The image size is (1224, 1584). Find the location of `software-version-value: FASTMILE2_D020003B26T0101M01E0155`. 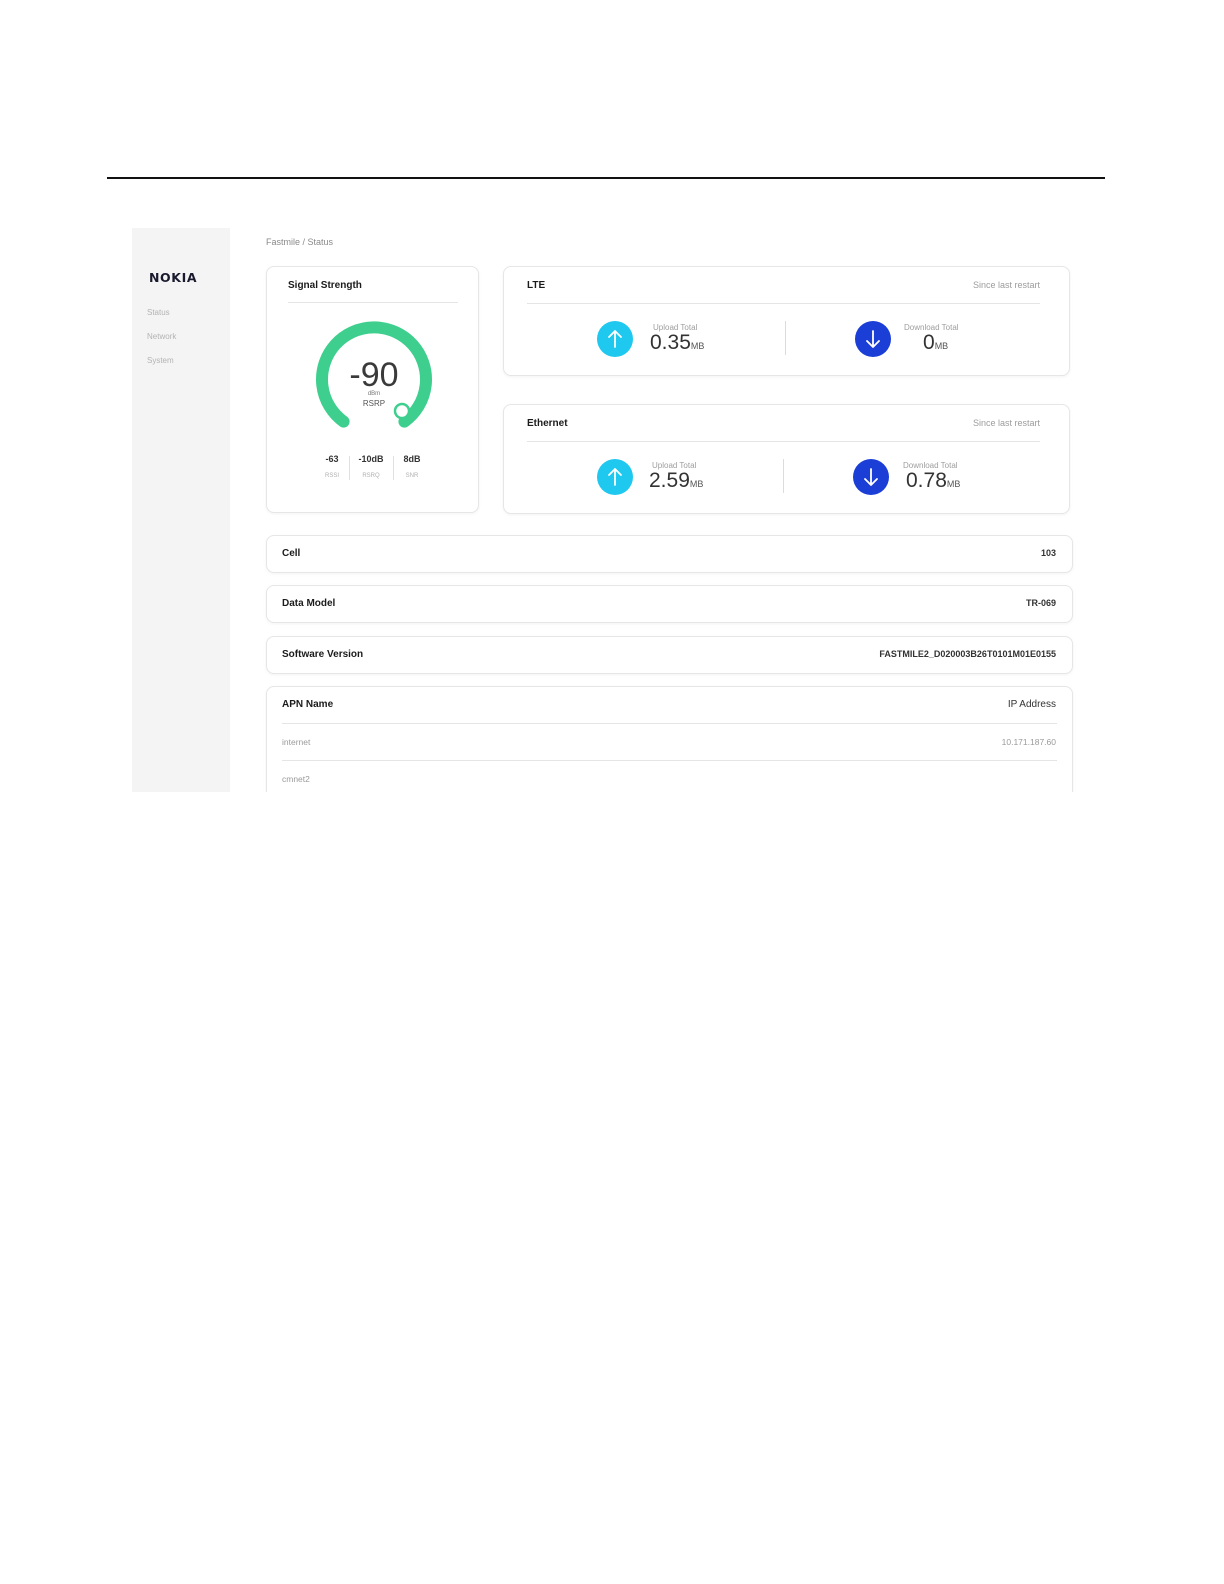

software-version-value: FASTMILE2_D020003B26T0101M01E0155 is located at coordinates (967, 654).